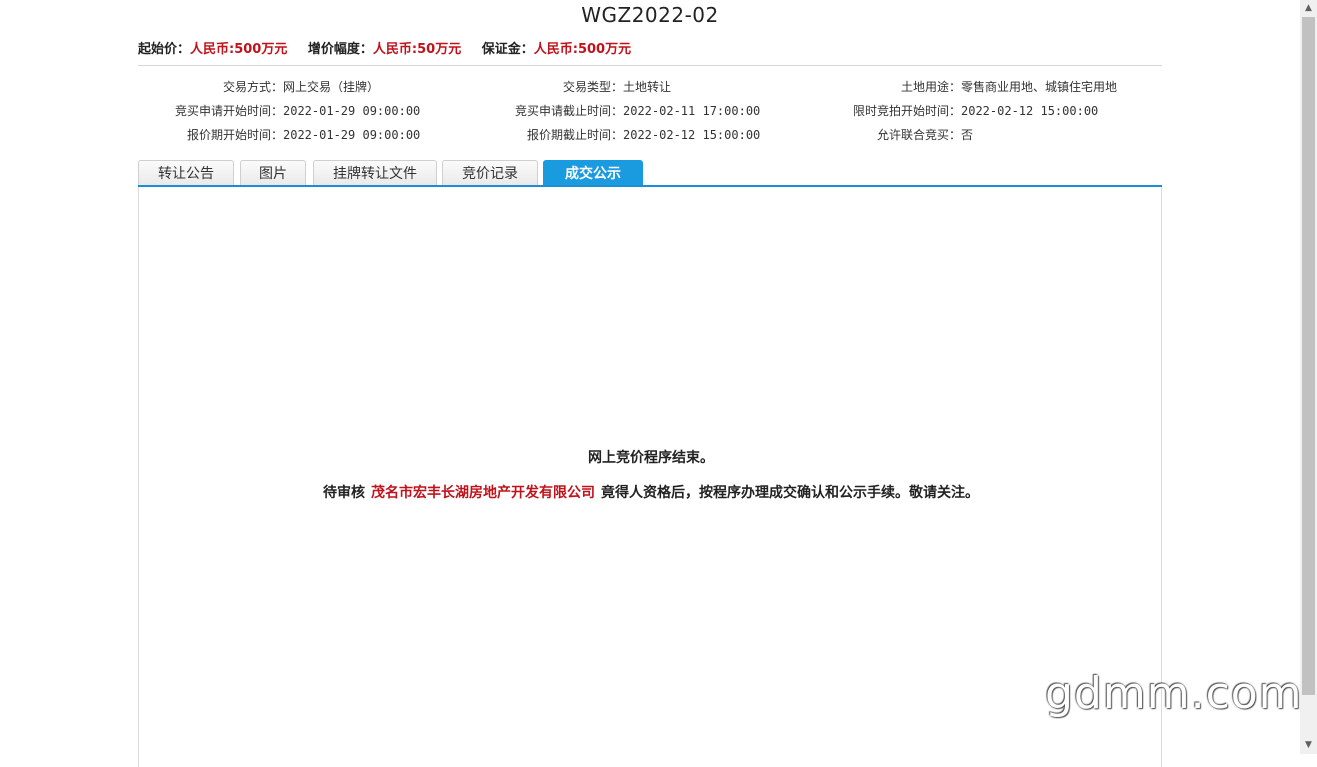 The width and height of the screenshot is (1317, 767). Describe the element at coordinates (490, 173) in the screenshot. I see `tab-bid-records: 竞价记录` at that location.